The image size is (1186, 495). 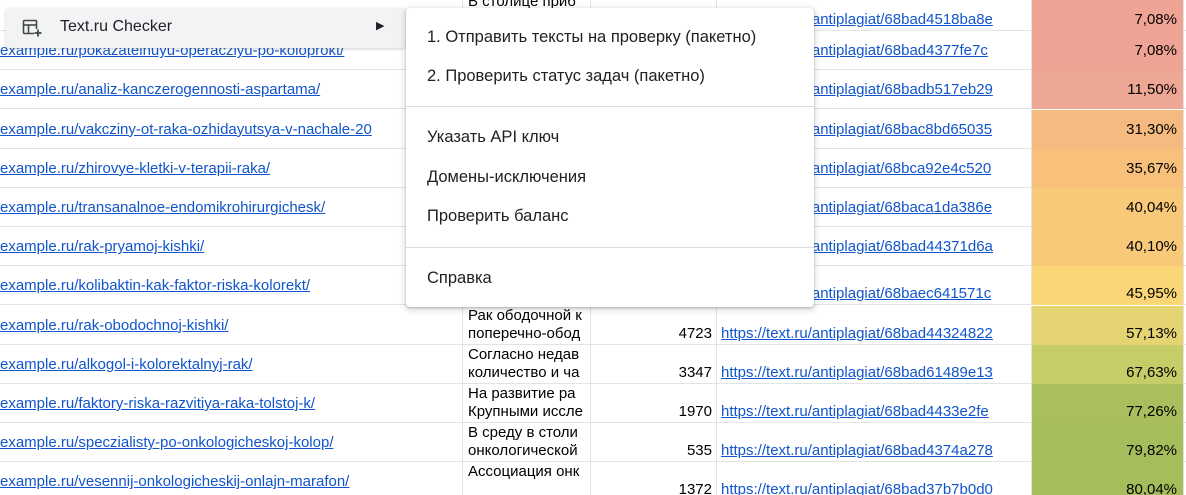 I want to click on text-line: количество и ча, so click(x=524, y=372).